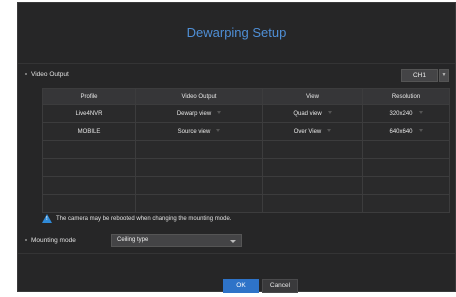 This screenshot has height=297, width=456. What do you see at coordinates (89, 96) in the screenshot?
I see `column-header-profile: Profile` at bounding box center [89, 96].